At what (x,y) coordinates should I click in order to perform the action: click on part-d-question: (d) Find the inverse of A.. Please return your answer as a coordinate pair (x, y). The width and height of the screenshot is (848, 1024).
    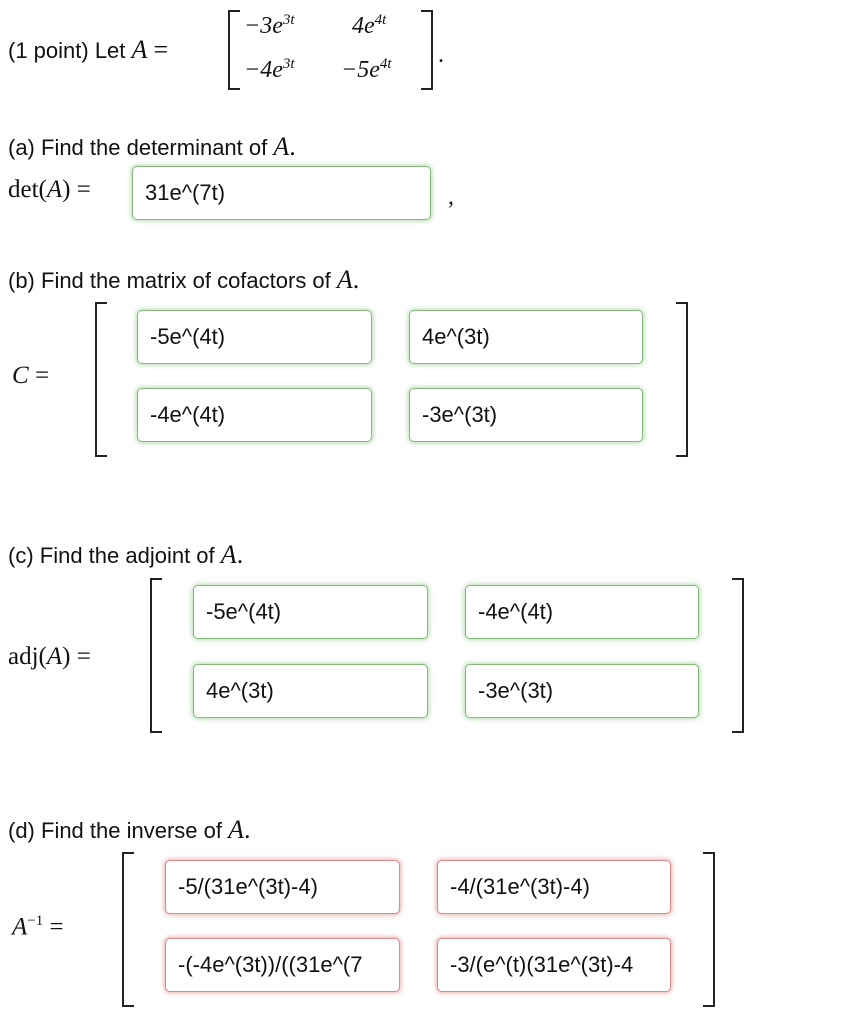
    Looking at the image, I should click on (129, 829).